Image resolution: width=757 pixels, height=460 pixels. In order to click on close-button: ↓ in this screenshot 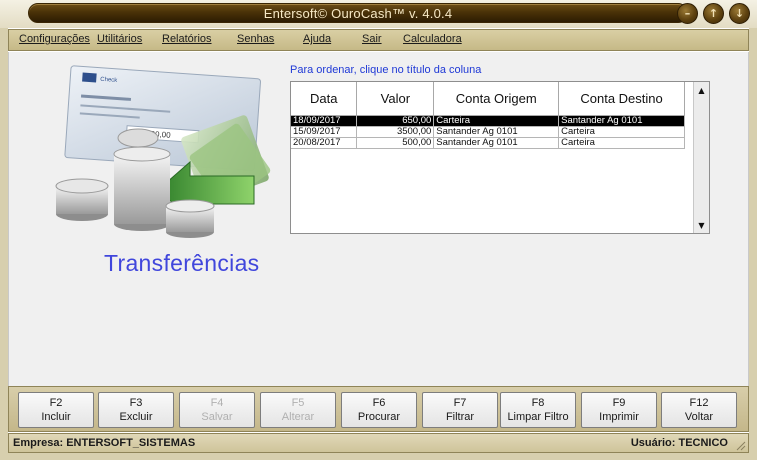, I will do `click(739, 13)`.